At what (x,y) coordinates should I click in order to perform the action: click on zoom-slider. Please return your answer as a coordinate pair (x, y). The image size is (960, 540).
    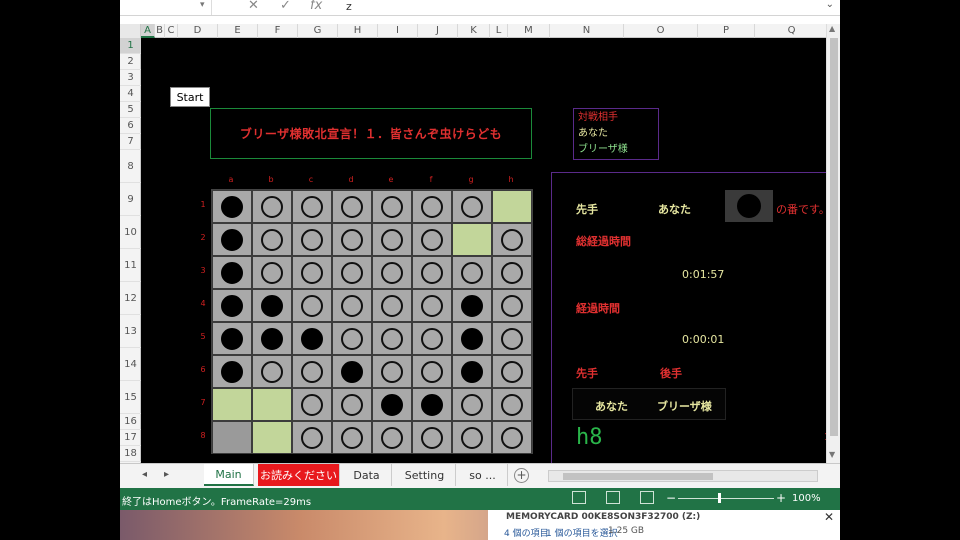
    Looking at the image, I should click on (726, 498).